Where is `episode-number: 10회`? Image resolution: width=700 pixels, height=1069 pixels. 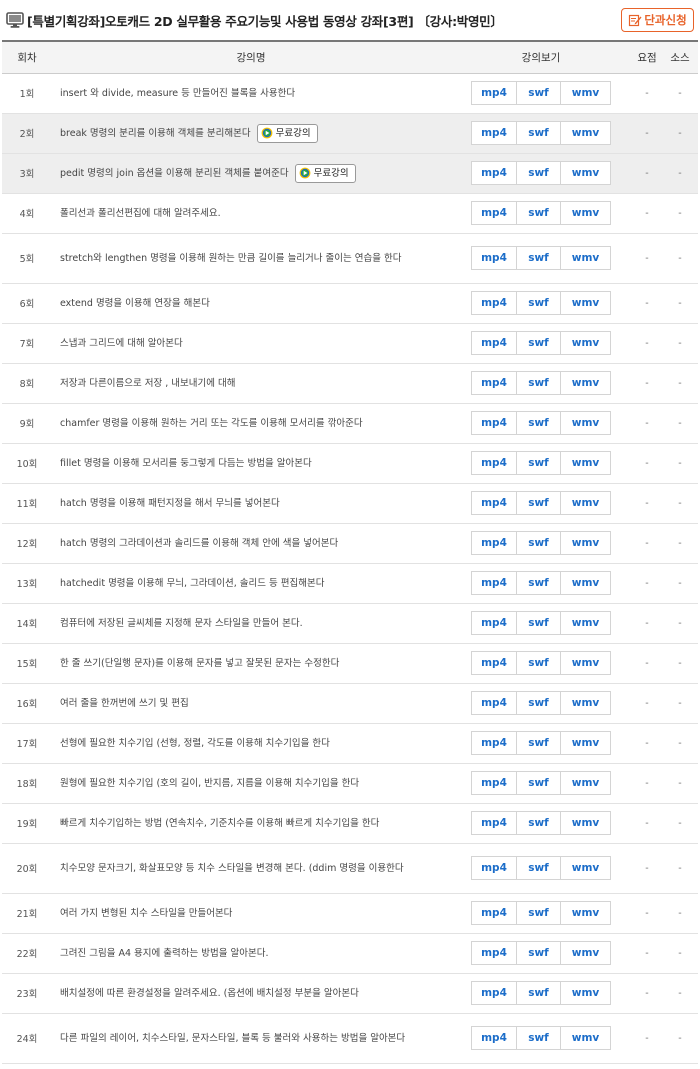 episode-number: 10회 is located at coordinates (27, 463).